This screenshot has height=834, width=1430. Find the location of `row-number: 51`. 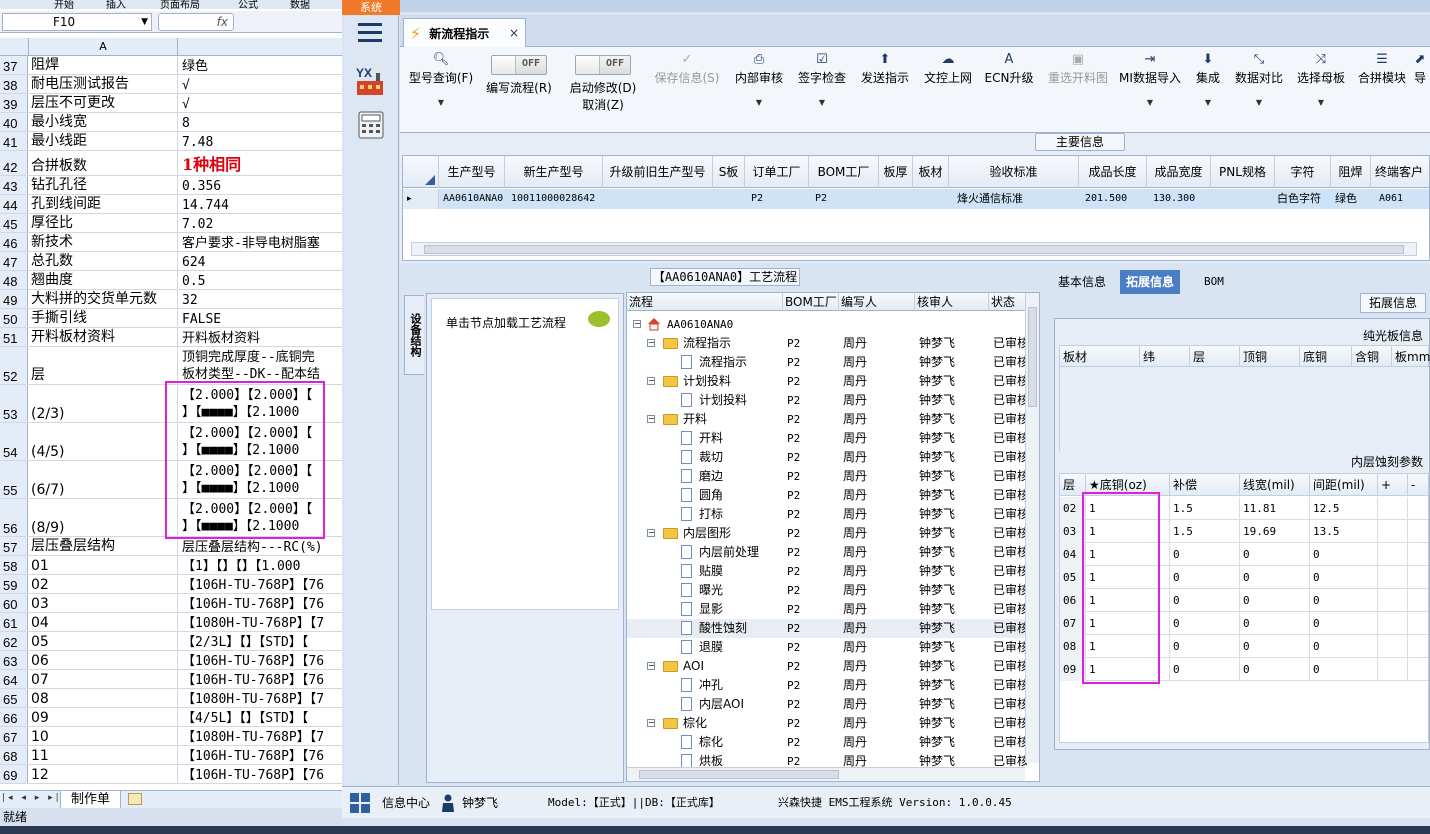

row-number: 51 is located at coordinates (14, 337).